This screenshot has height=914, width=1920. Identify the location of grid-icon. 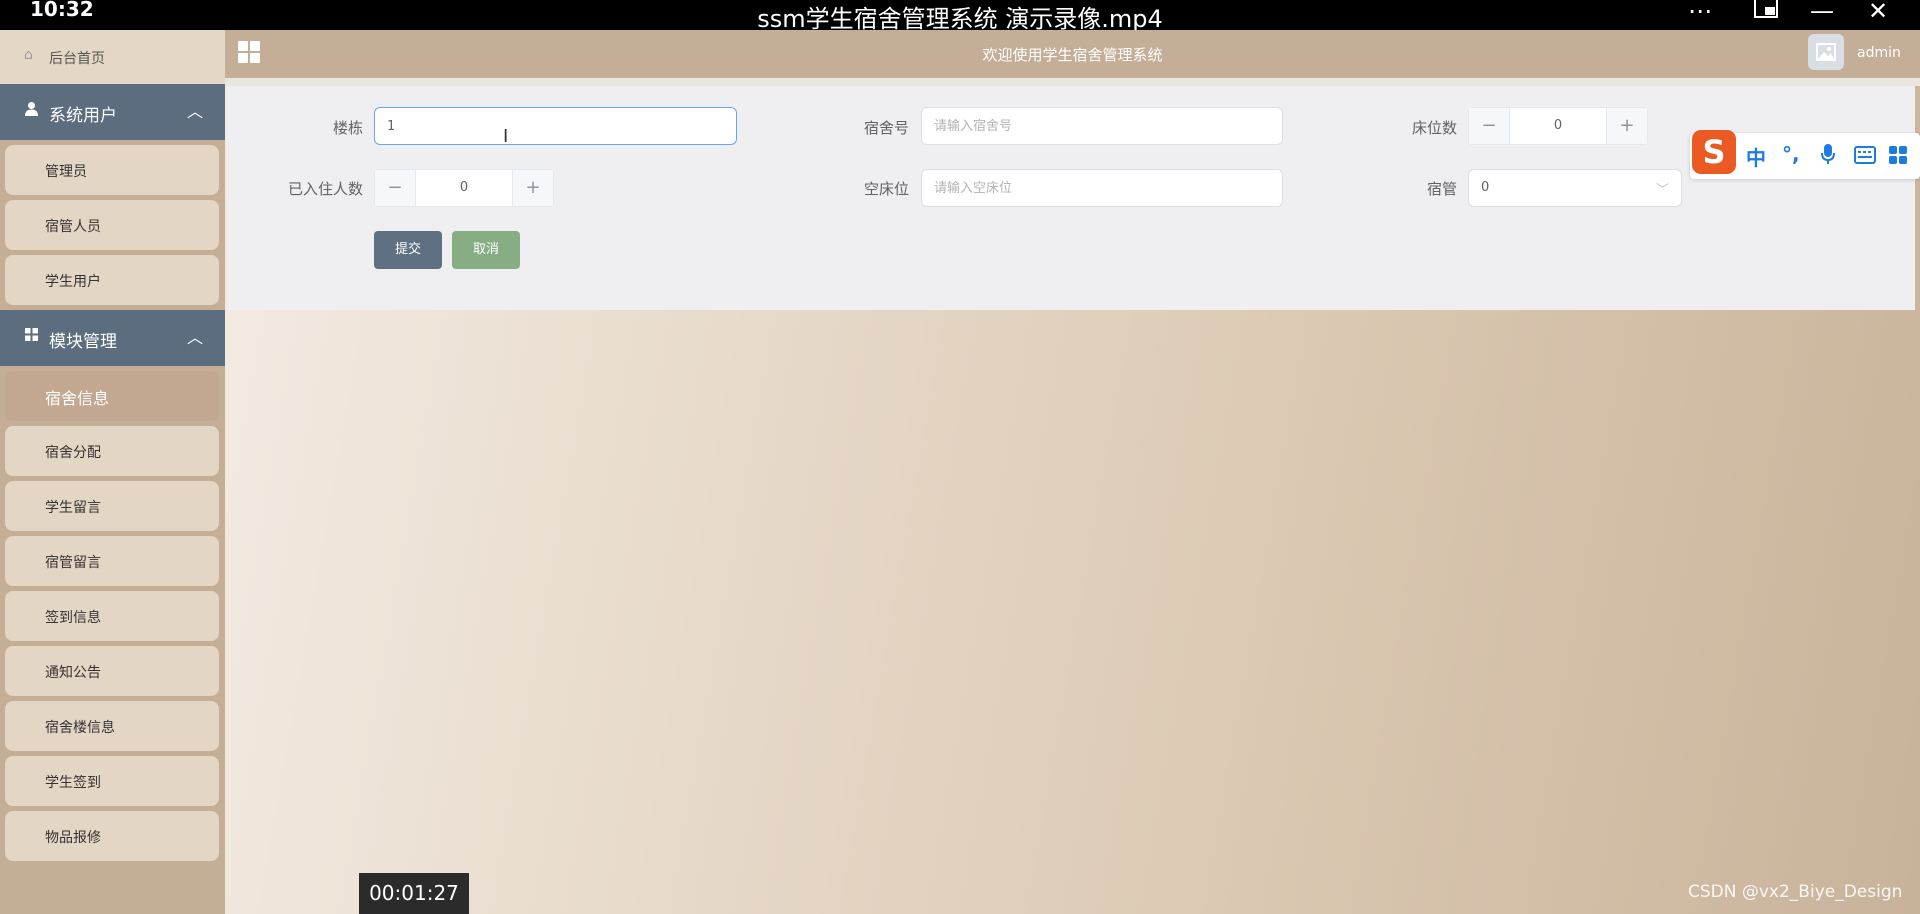
(31, 336).